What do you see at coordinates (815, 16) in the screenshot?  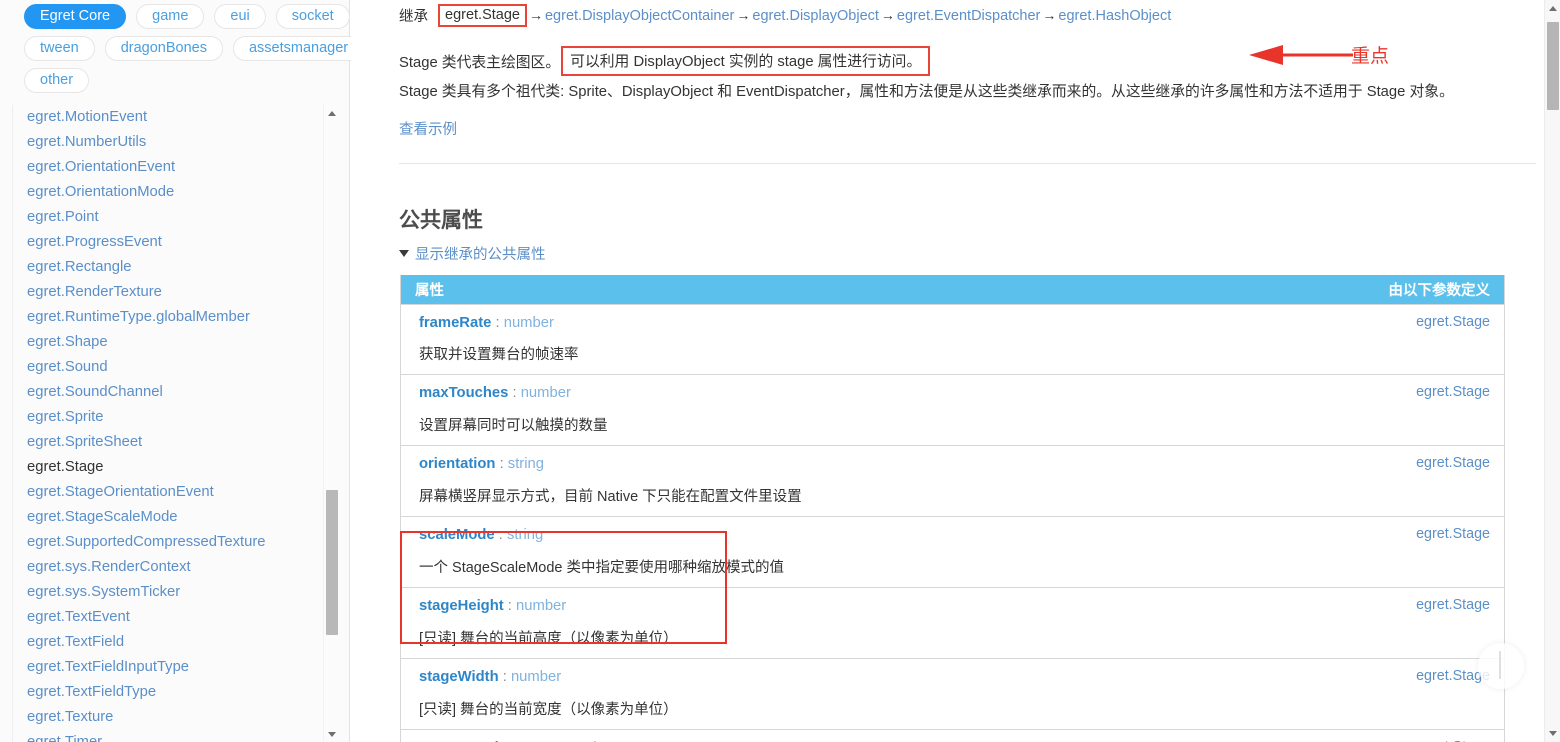 I see `inheritance-link: egret.DisplayObject` at bounding box center [815, 16].